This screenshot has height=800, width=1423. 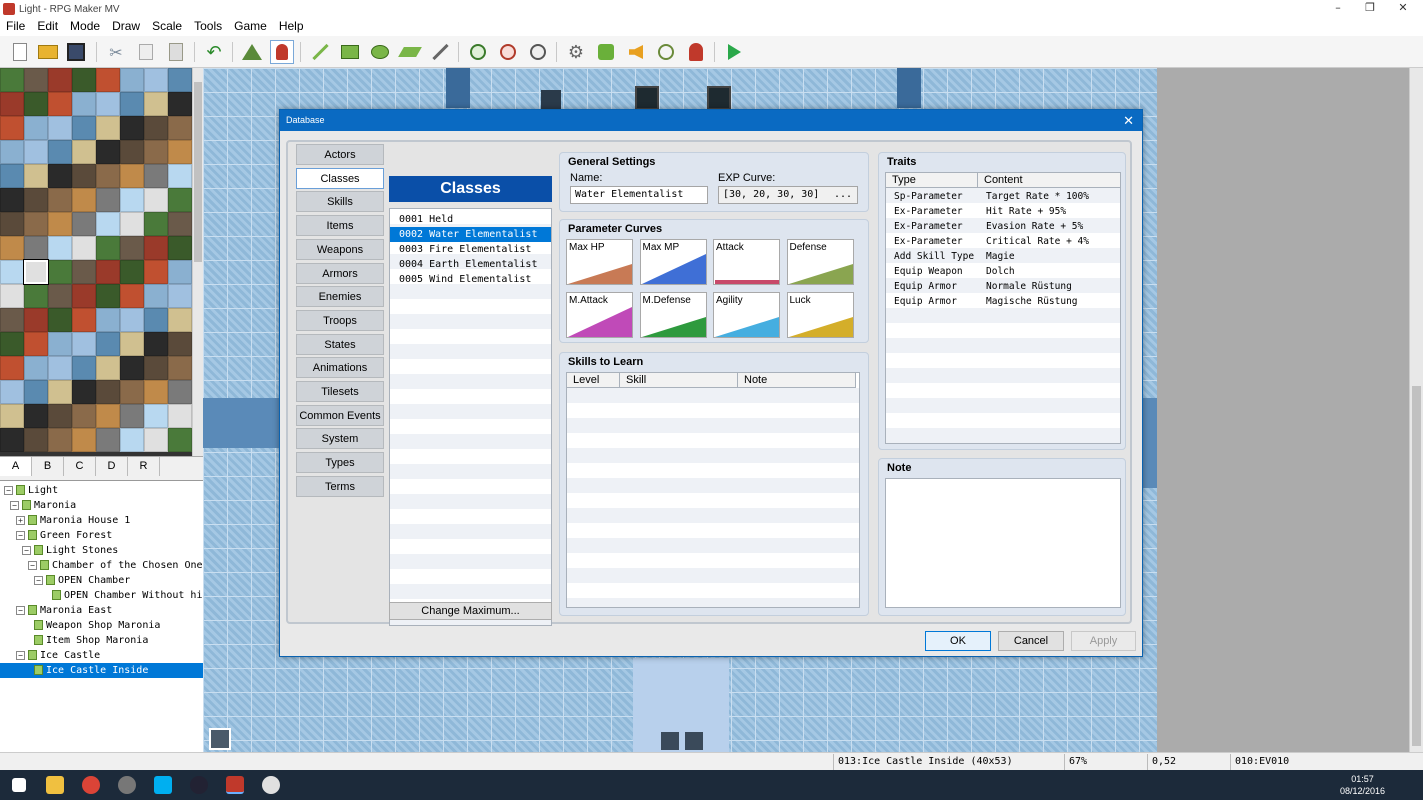 What do you see at coordinates (101, 670) in the screenshot?
I see `map-tree-item: Ice Castle Inside` at bounding box center [101, 670].